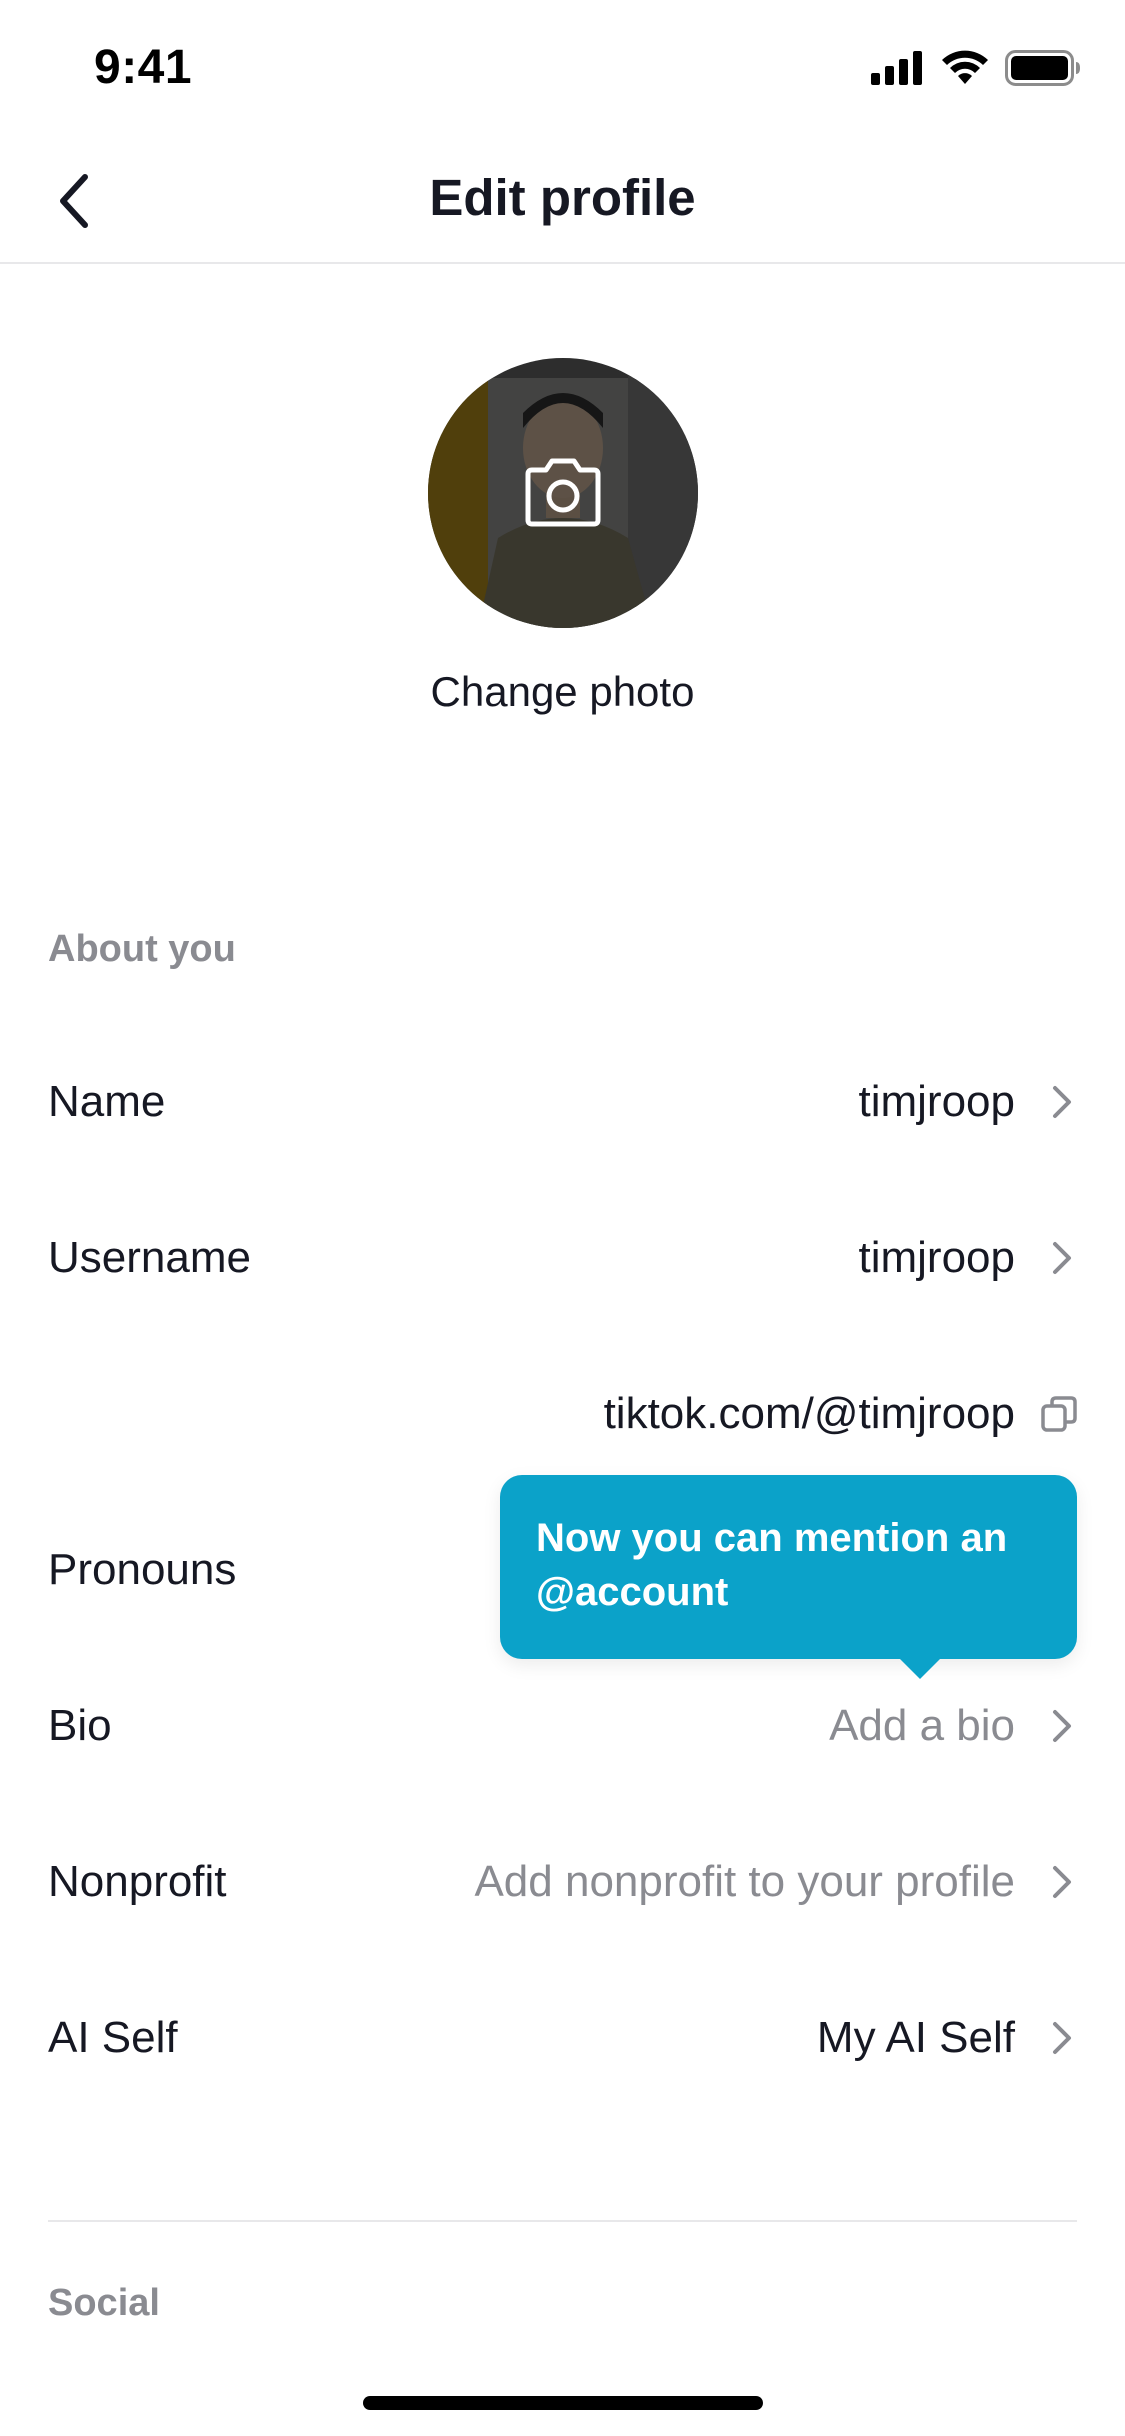  I want to click on nav-bar: Edit profile, so click(562, 201).